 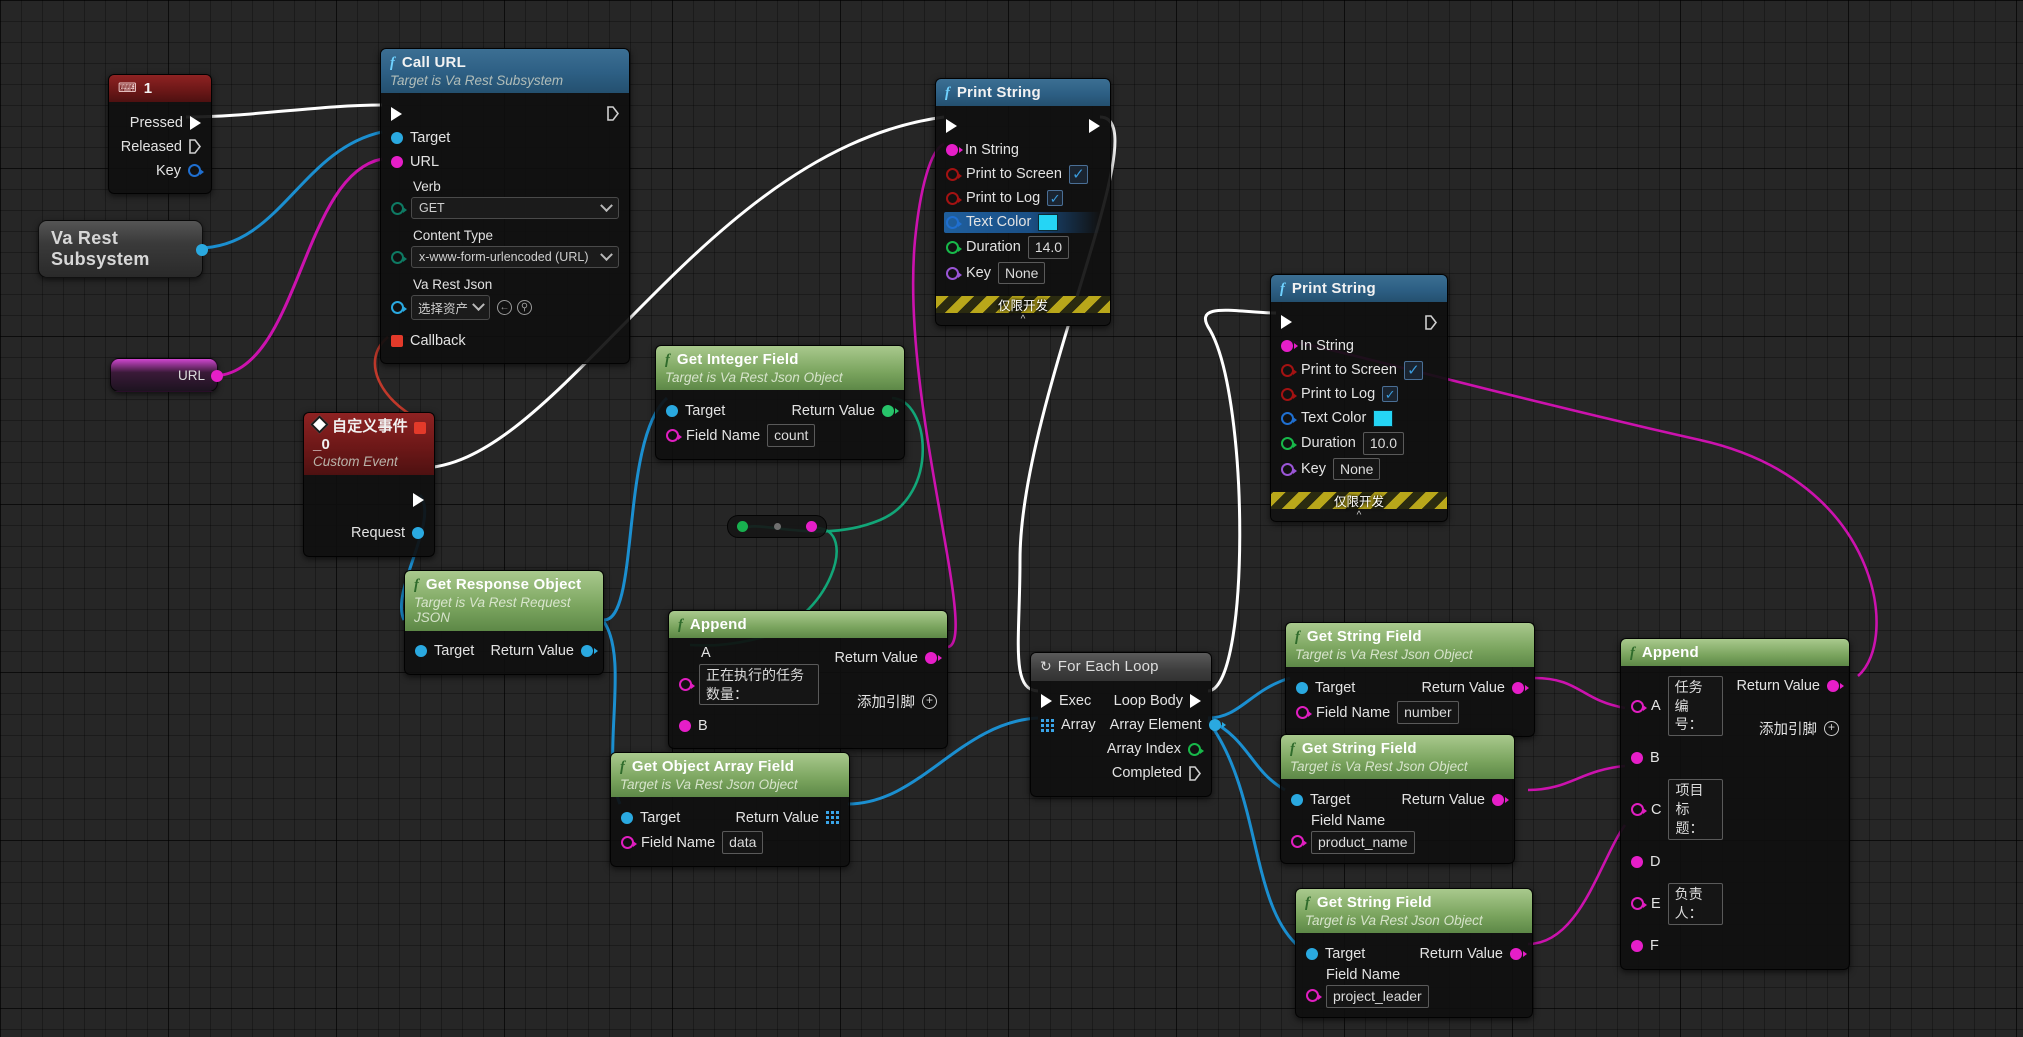 I want to click on field-name-input: number, so click(x=1428, y=713).